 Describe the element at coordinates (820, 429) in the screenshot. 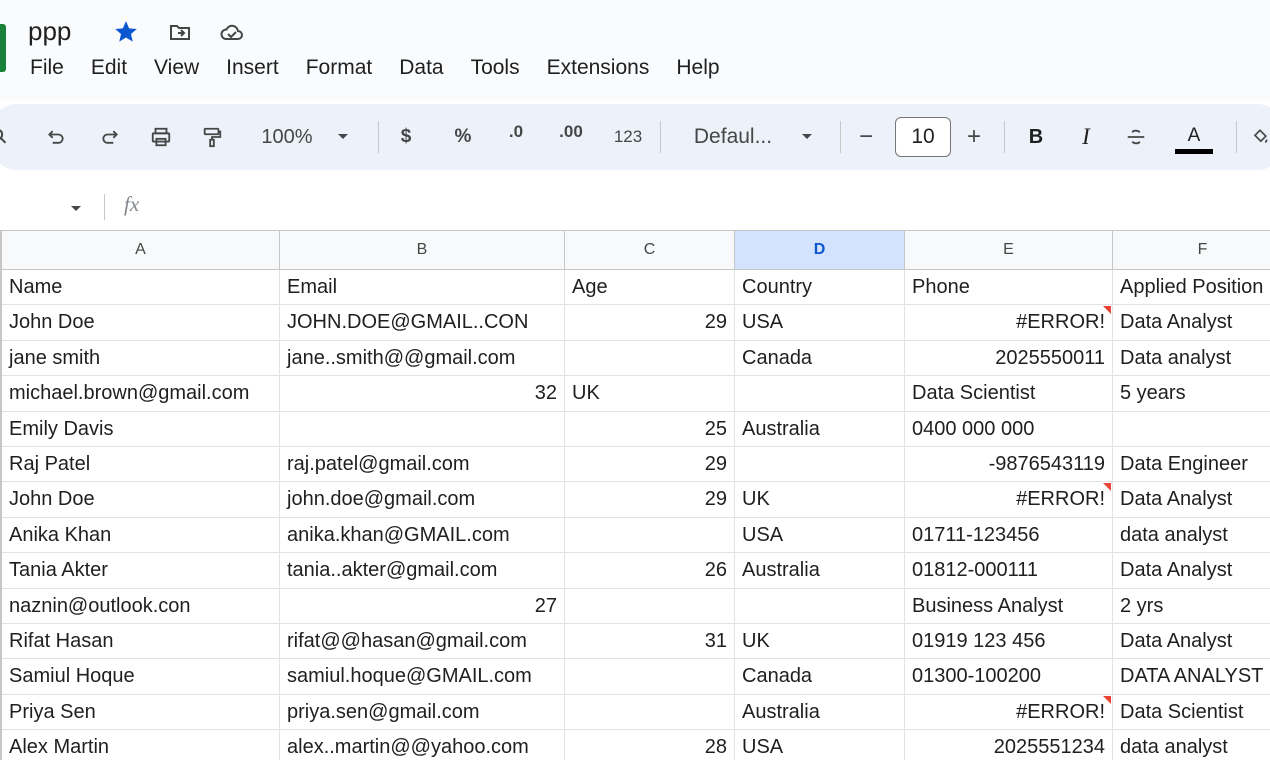

I see `cell-d5: Australia` at that location.